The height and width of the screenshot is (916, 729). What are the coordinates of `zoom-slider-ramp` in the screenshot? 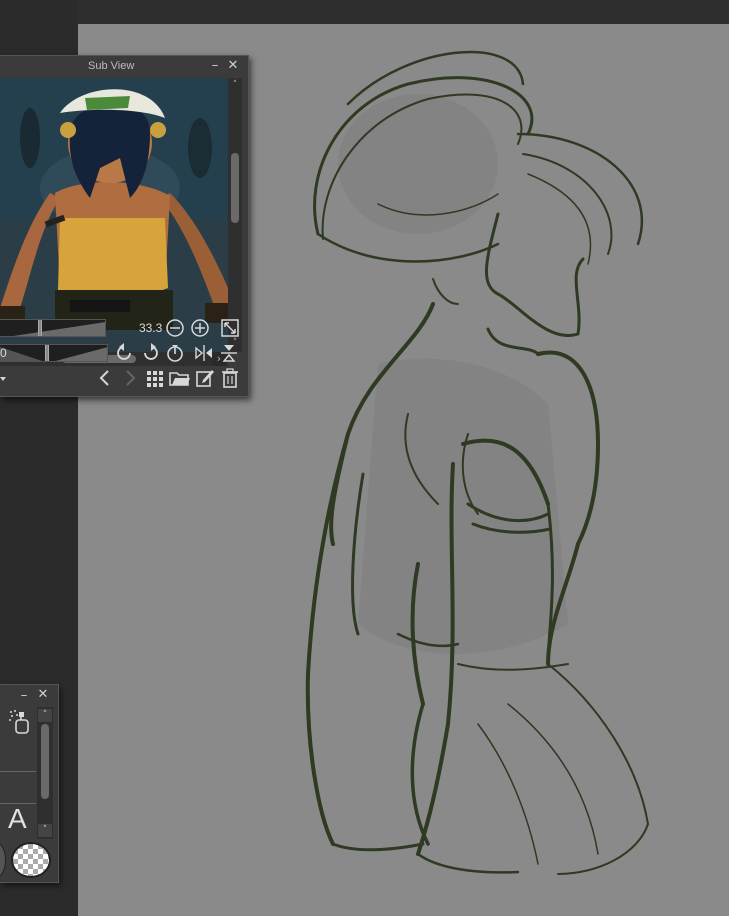 It's located at (59, 329).